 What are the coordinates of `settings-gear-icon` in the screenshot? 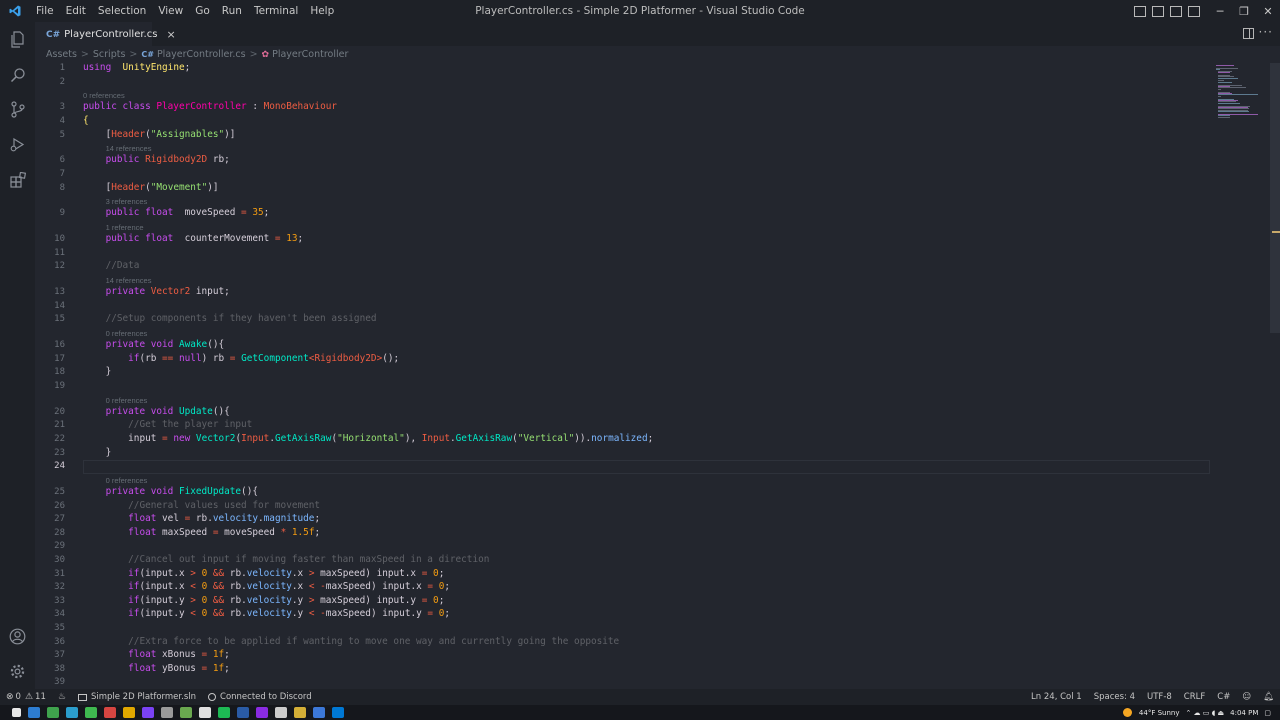 It's located at (17, 671).